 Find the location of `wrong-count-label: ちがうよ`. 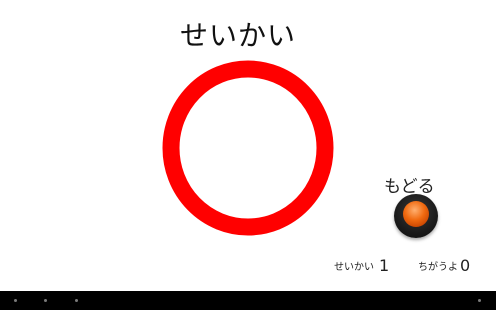

wrong-count-label: ちがうよ is located at coordinates (438, 267).